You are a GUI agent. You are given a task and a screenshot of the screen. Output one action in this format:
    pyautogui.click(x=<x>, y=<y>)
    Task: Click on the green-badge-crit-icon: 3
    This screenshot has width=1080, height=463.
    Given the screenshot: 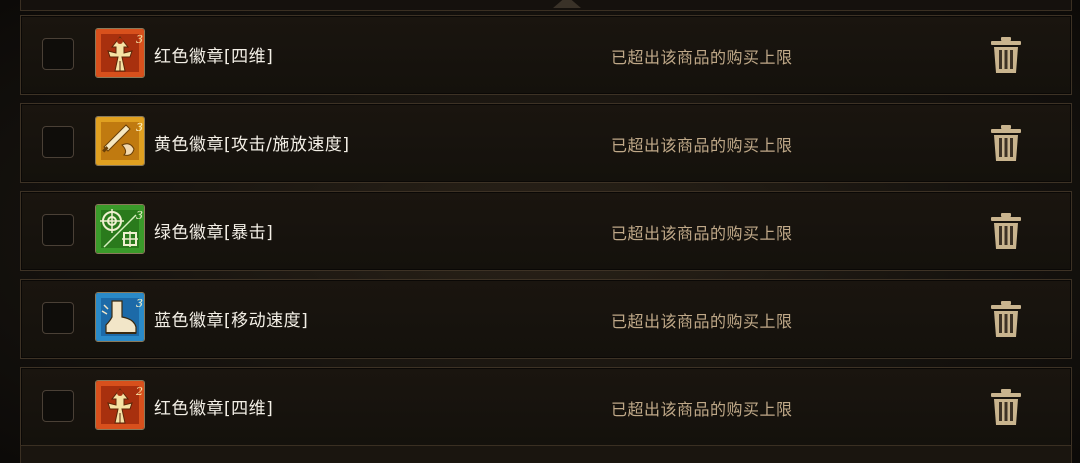 What is the action you would take?
    pyautogui.click(x=120, y=229)
    